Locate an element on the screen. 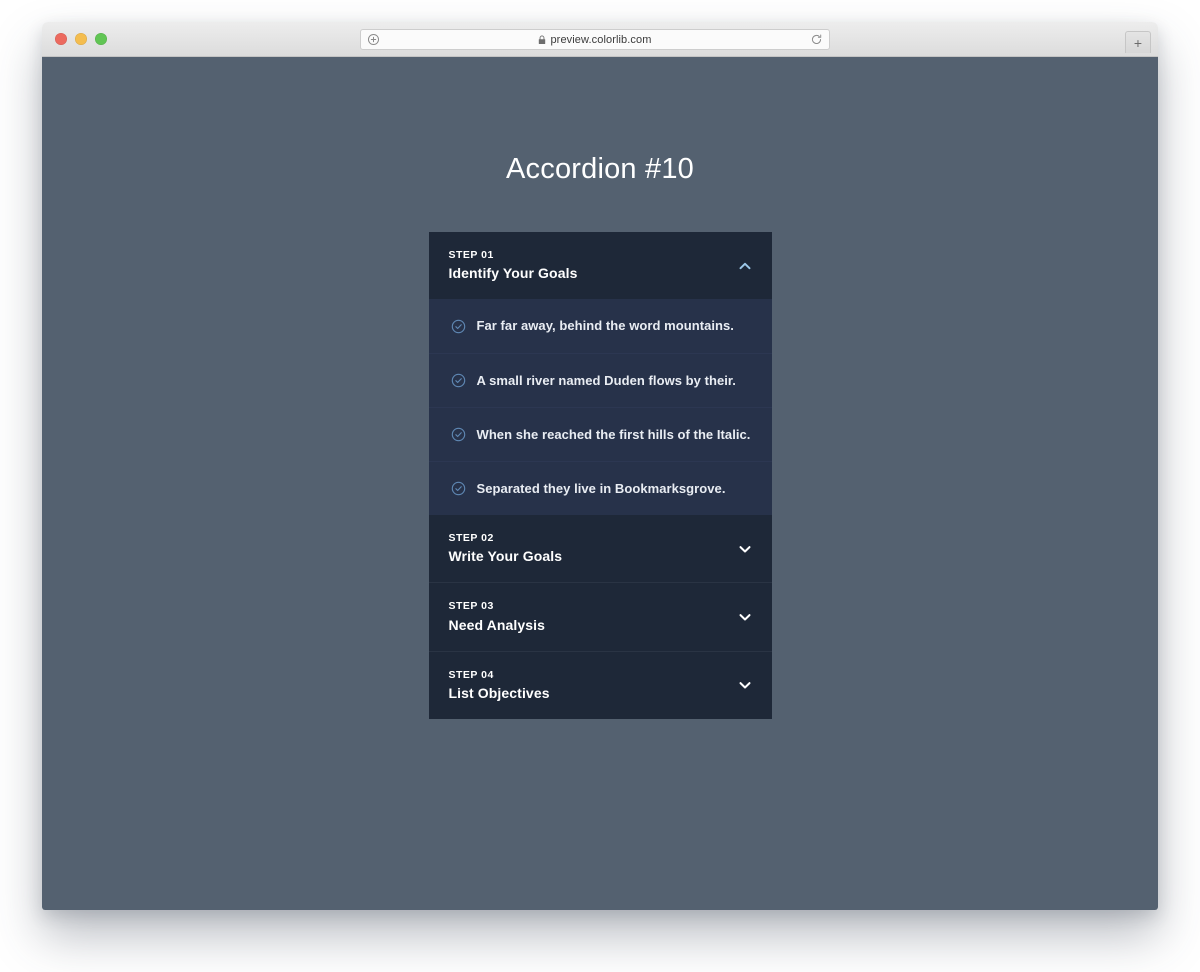 The image size is (1200, 972). reload-icon is located at coordinates (816, 39).